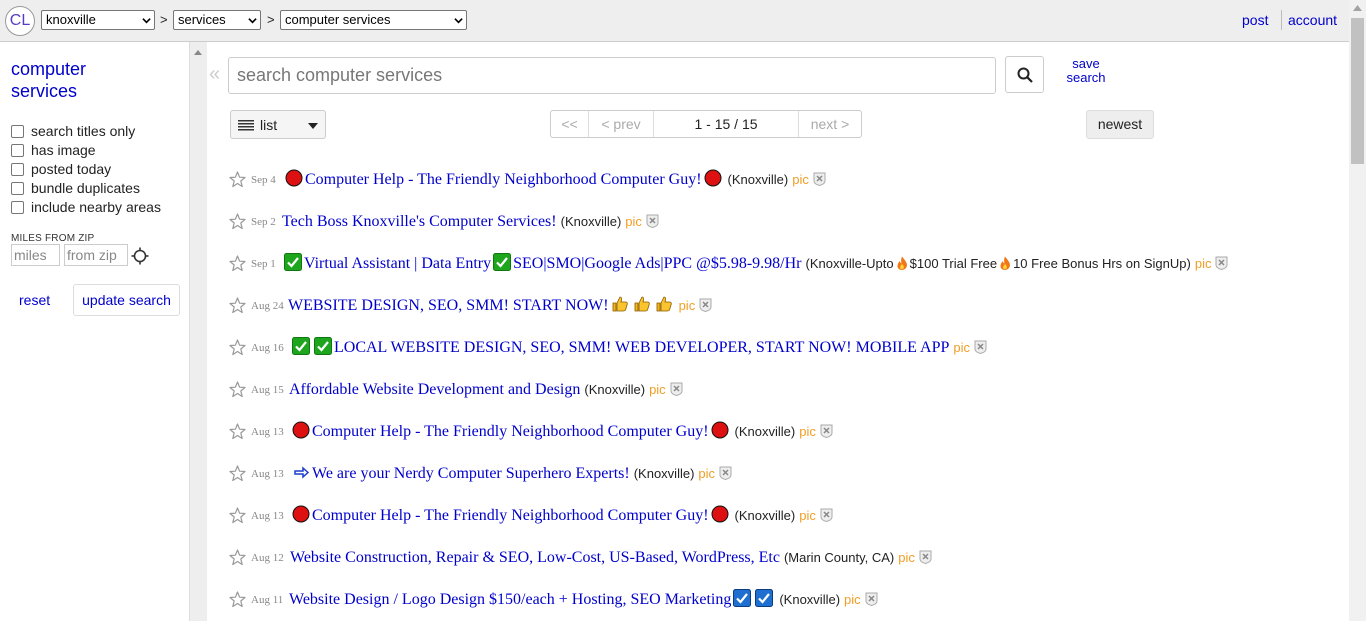 Image resolution: width=1366 pixels, height=621 pixels. What do you see at coordinates (267, 306) in the screenshot?
I see `listing-date: Aug 24` at bounding box center [267, 306].